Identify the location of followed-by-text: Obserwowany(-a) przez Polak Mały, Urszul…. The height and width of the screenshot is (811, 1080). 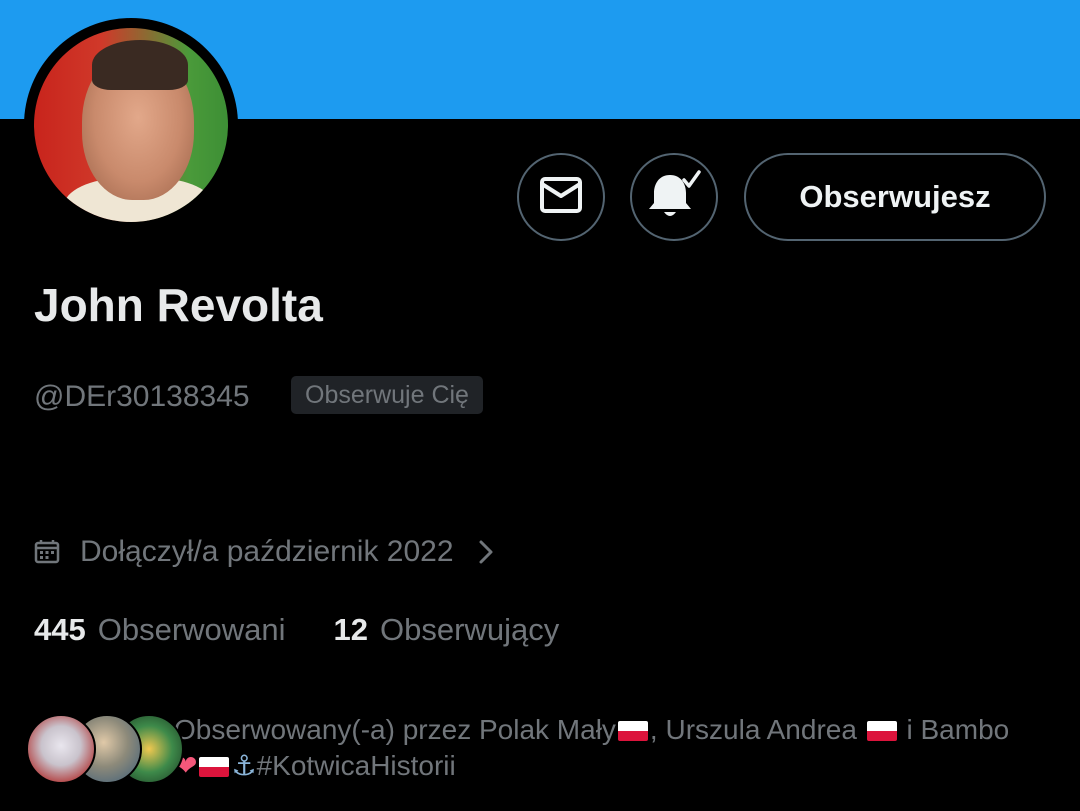
(614, 748).